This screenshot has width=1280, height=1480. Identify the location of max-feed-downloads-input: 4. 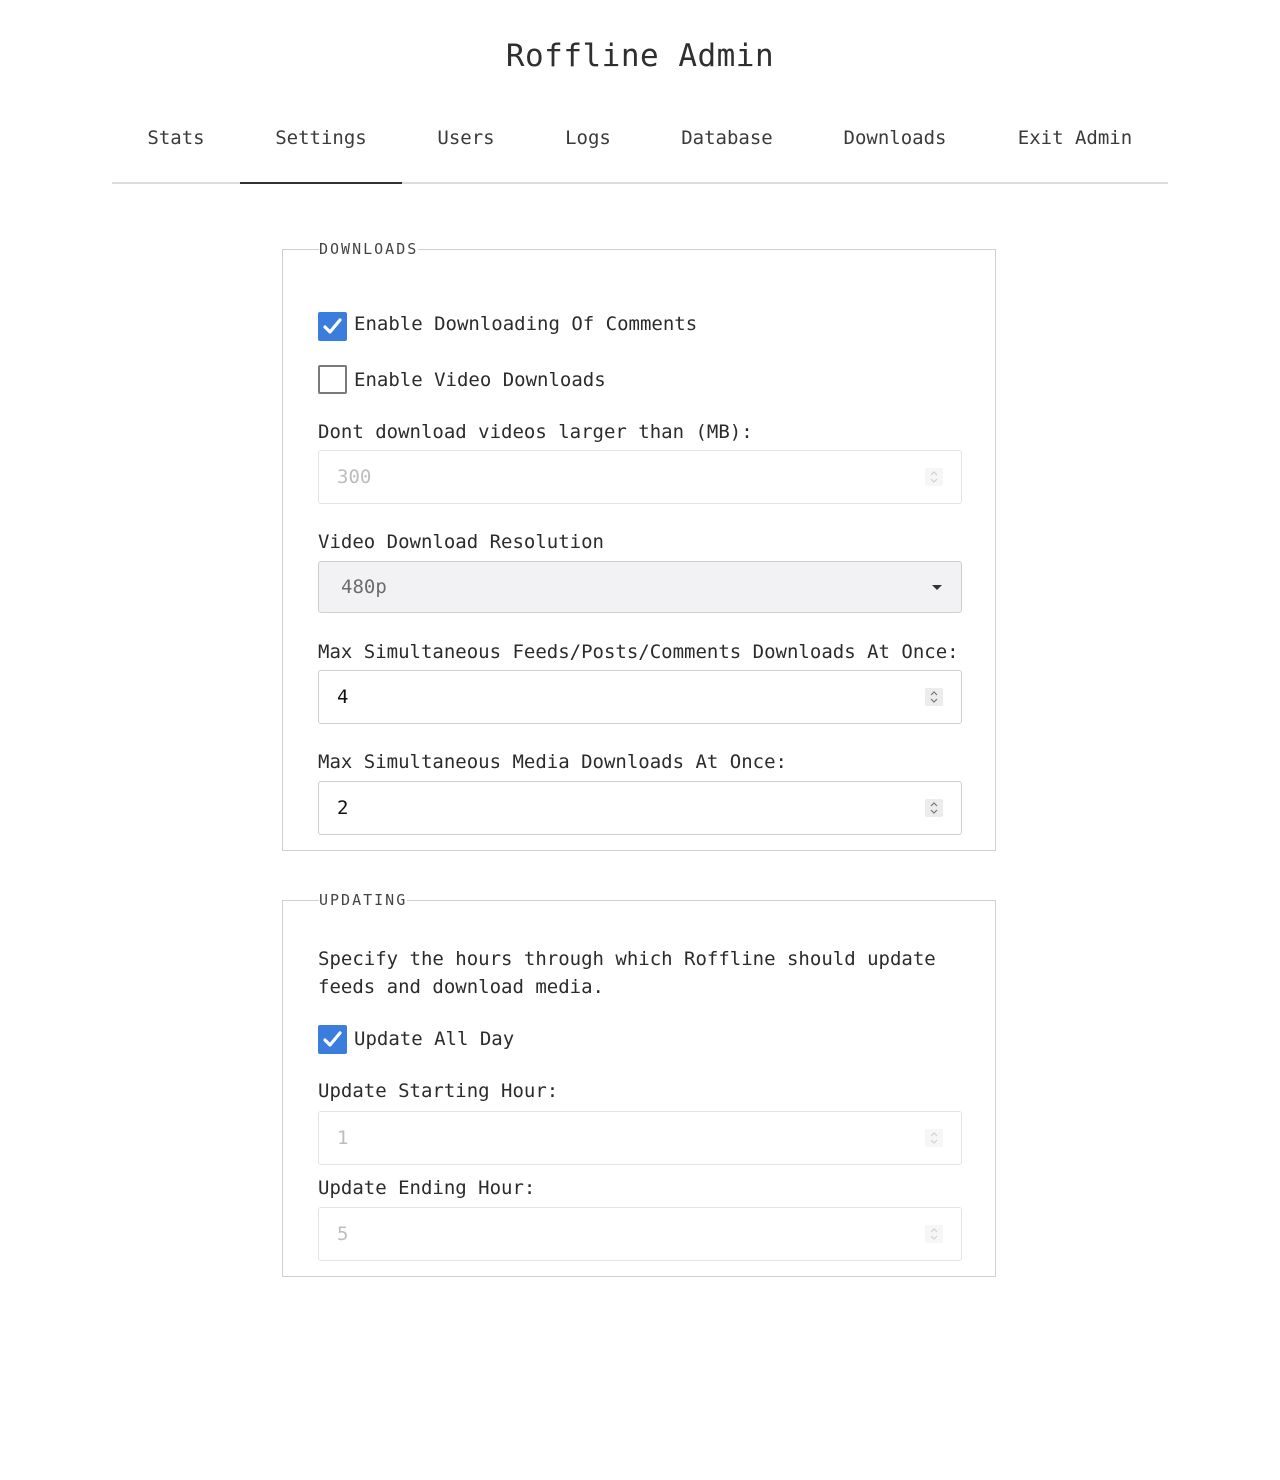
(640, 697).